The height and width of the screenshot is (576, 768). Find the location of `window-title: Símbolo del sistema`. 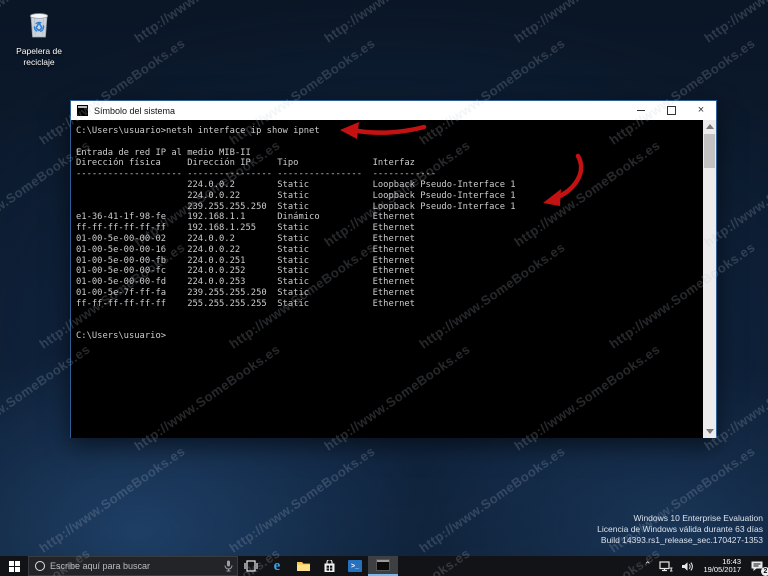

window-title: Símbolo del sistema is located at coordinates (135, 110).